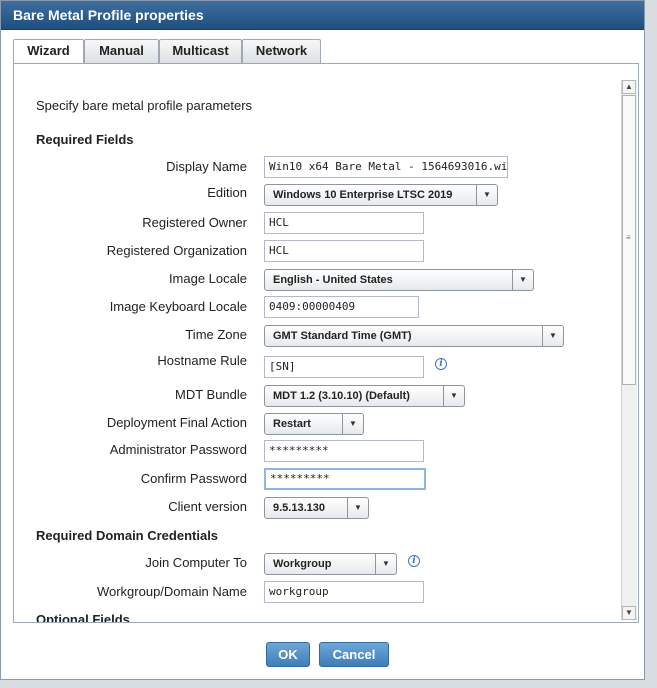  I want to click on image-locale-label: Image Locale, so click(207, 278).